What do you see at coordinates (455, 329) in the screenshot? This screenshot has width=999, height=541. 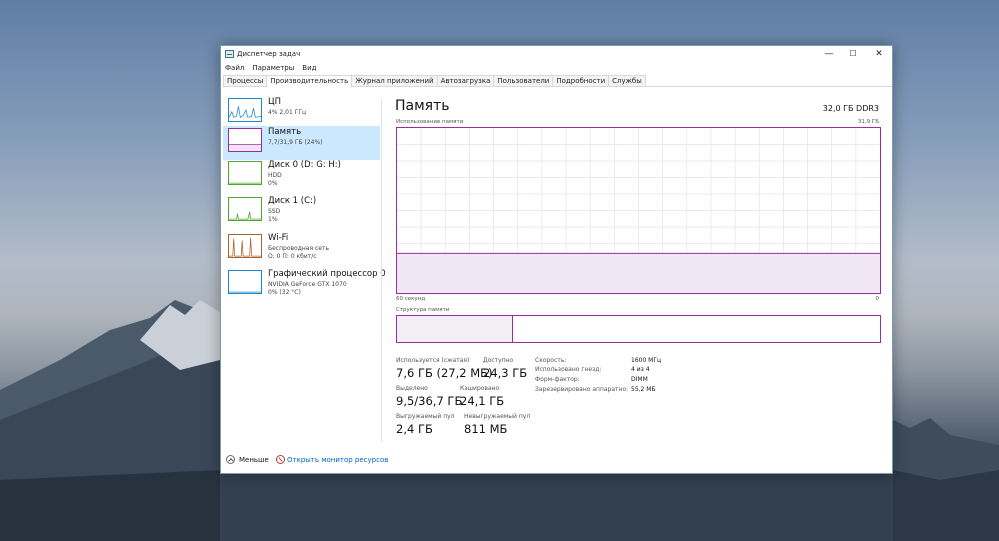 I see `memory-in-use-segment` at bounding box center [455, 329].